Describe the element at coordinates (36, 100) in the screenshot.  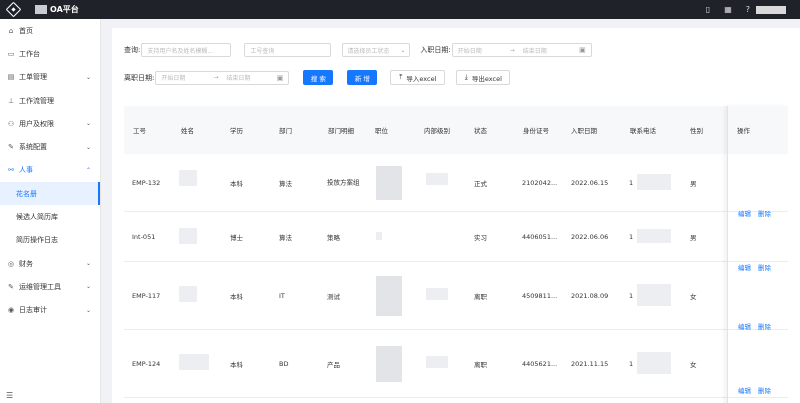
I see `sidebar-item-label: 工作流管理` at that location.